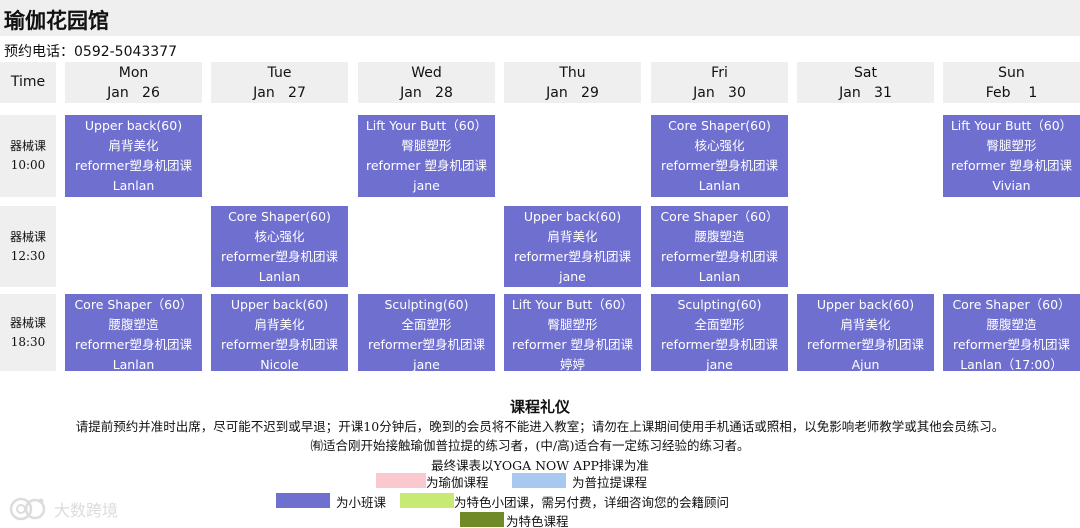  What do you see at coordinates (592, 502) in the screenshot?
I see `legend-label-special-small: 为特色小团课，需另付费，详细咨询您的会籍顾问` at bounding box center [592, 502].